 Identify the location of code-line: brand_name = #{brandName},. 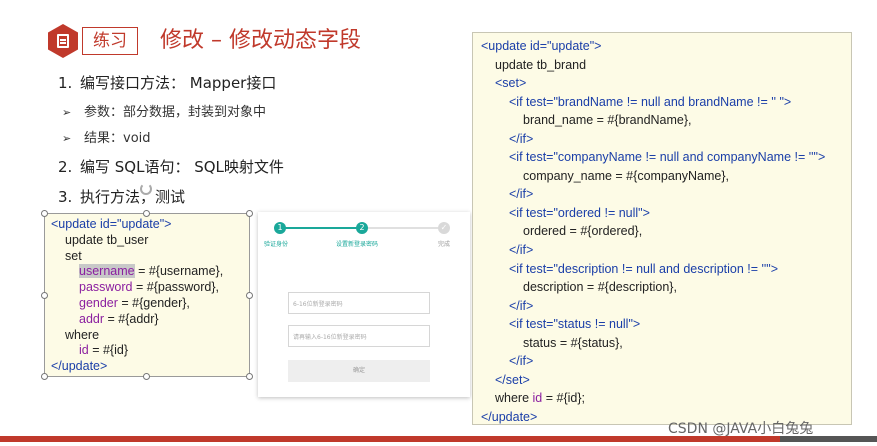
(607, 120).